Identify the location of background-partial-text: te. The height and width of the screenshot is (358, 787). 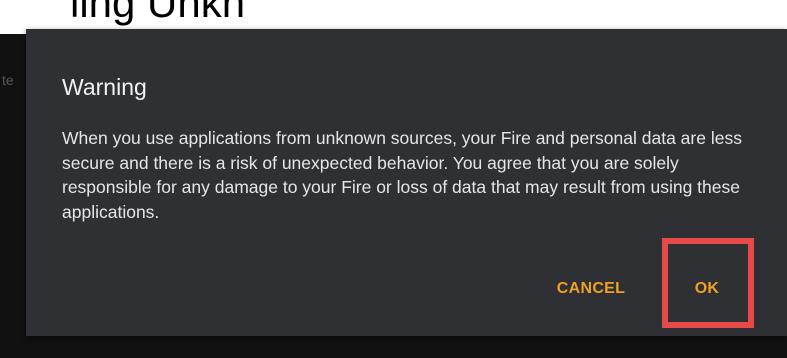
(8, 80).